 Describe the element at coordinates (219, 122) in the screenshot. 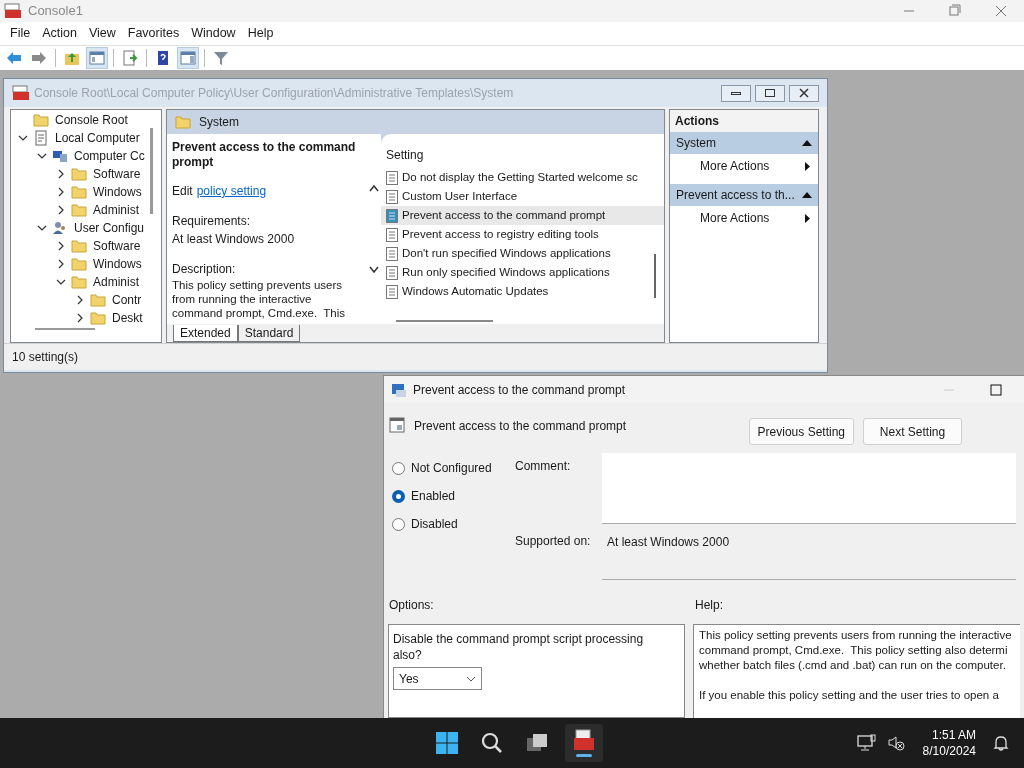

I see `header-title: System` at that location.